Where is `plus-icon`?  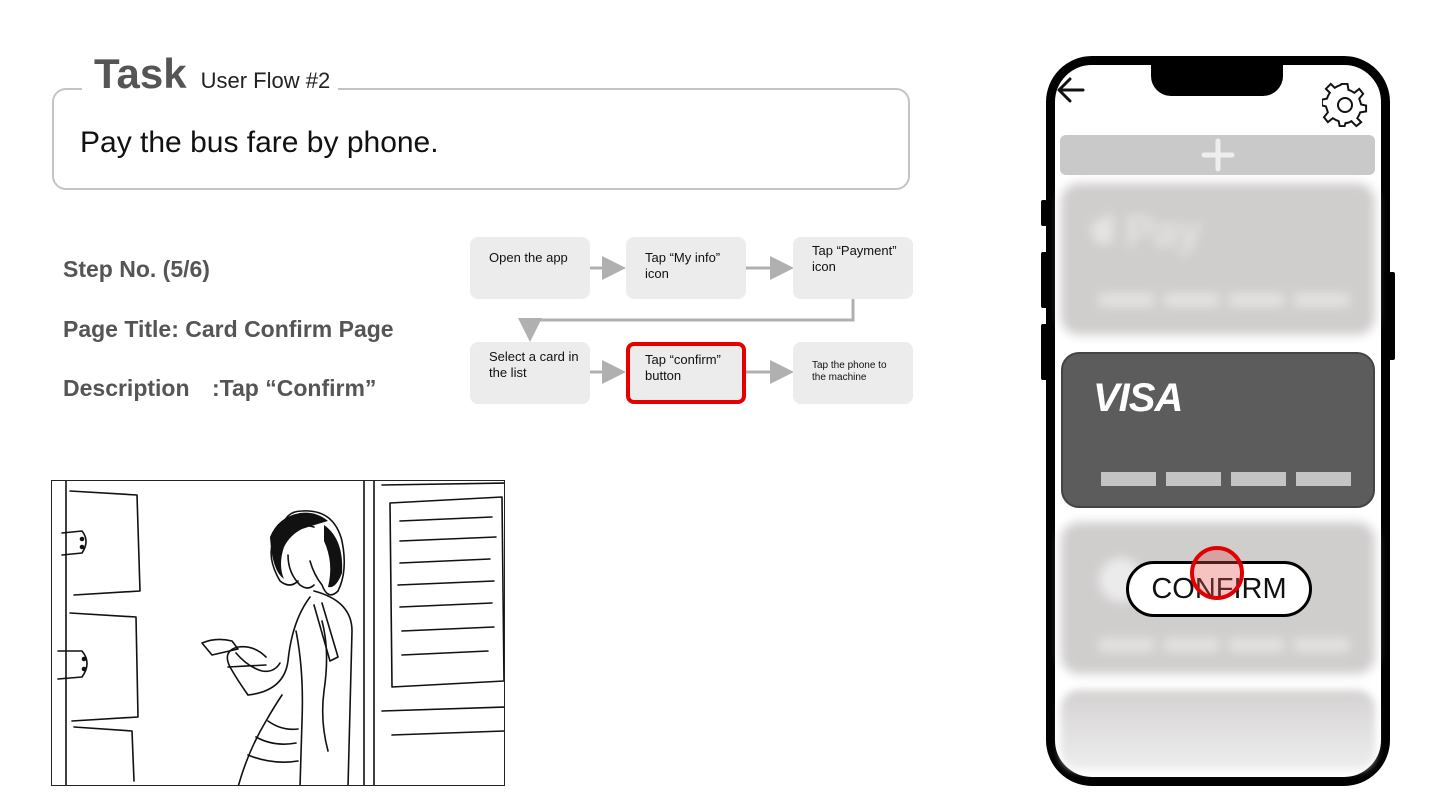 plus-icon is located at coordinates (1217, 155).